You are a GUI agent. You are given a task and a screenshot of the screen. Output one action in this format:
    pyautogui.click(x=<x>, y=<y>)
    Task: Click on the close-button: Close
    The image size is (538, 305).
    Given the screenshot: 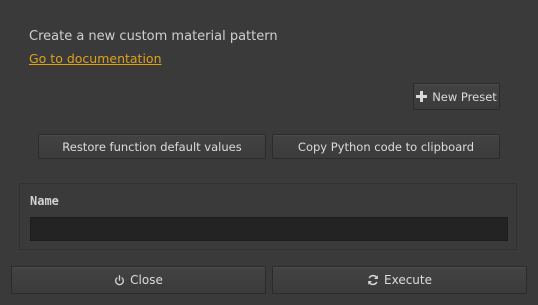 What is the action you would take?
    pyautogui.click(x=138, y=280)
    